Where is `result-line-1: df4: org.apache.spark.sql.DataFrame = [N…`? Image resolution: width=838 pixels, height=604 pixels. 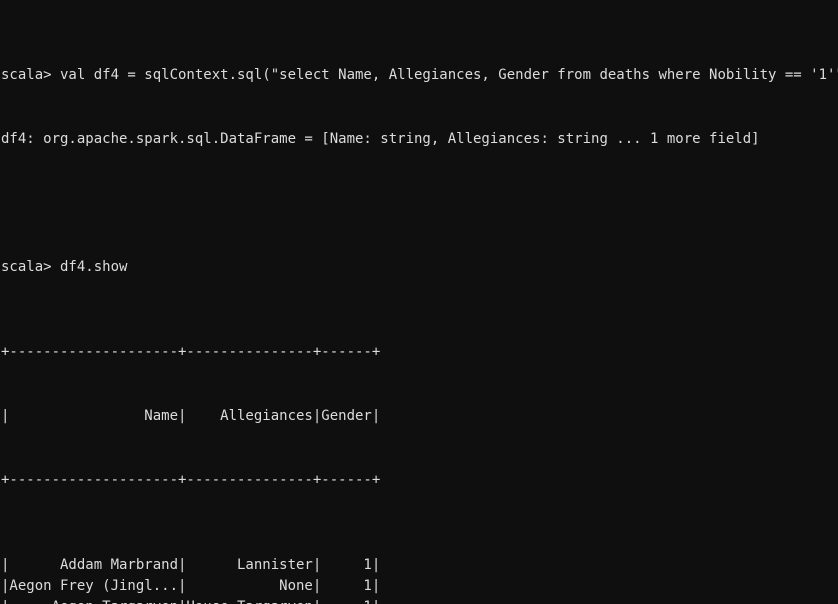 result-line-1: df4: org.apache.spark.sql.DataFrame = [N… is located at coordinates (380, 138).